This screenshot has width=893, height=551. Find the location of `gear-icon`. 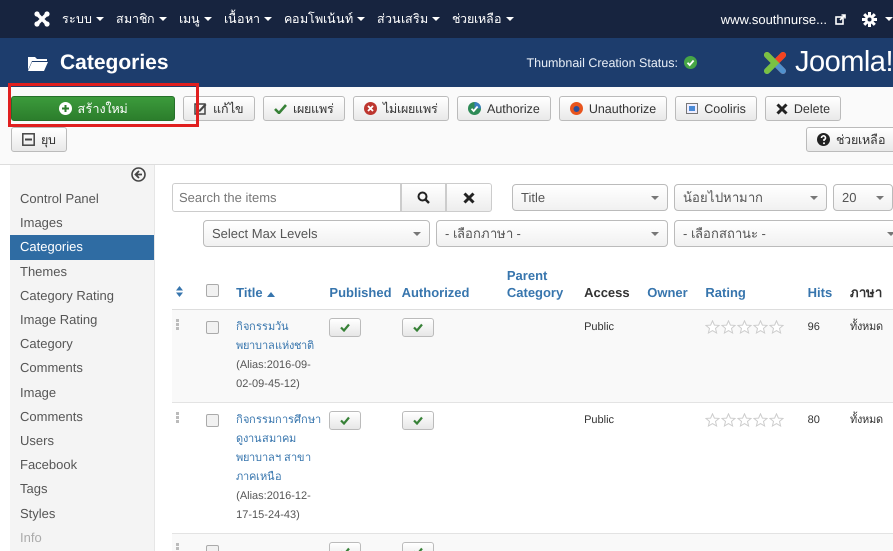

gear-icon is located at coordinates (869, 19).